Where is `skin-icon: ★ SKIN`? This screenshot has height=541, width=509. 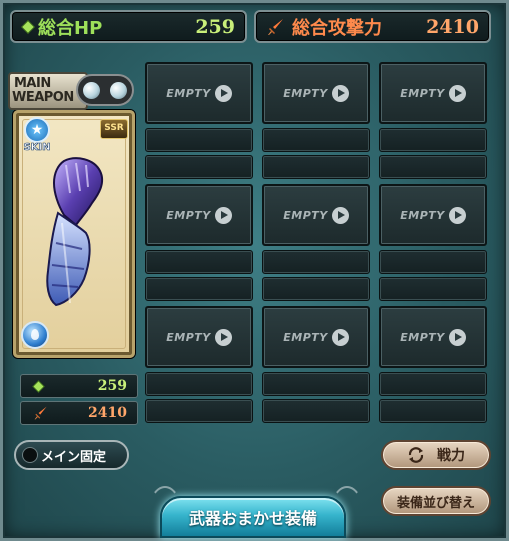 skin-icon: ★ SKIN is located at coordinates (37, 138).